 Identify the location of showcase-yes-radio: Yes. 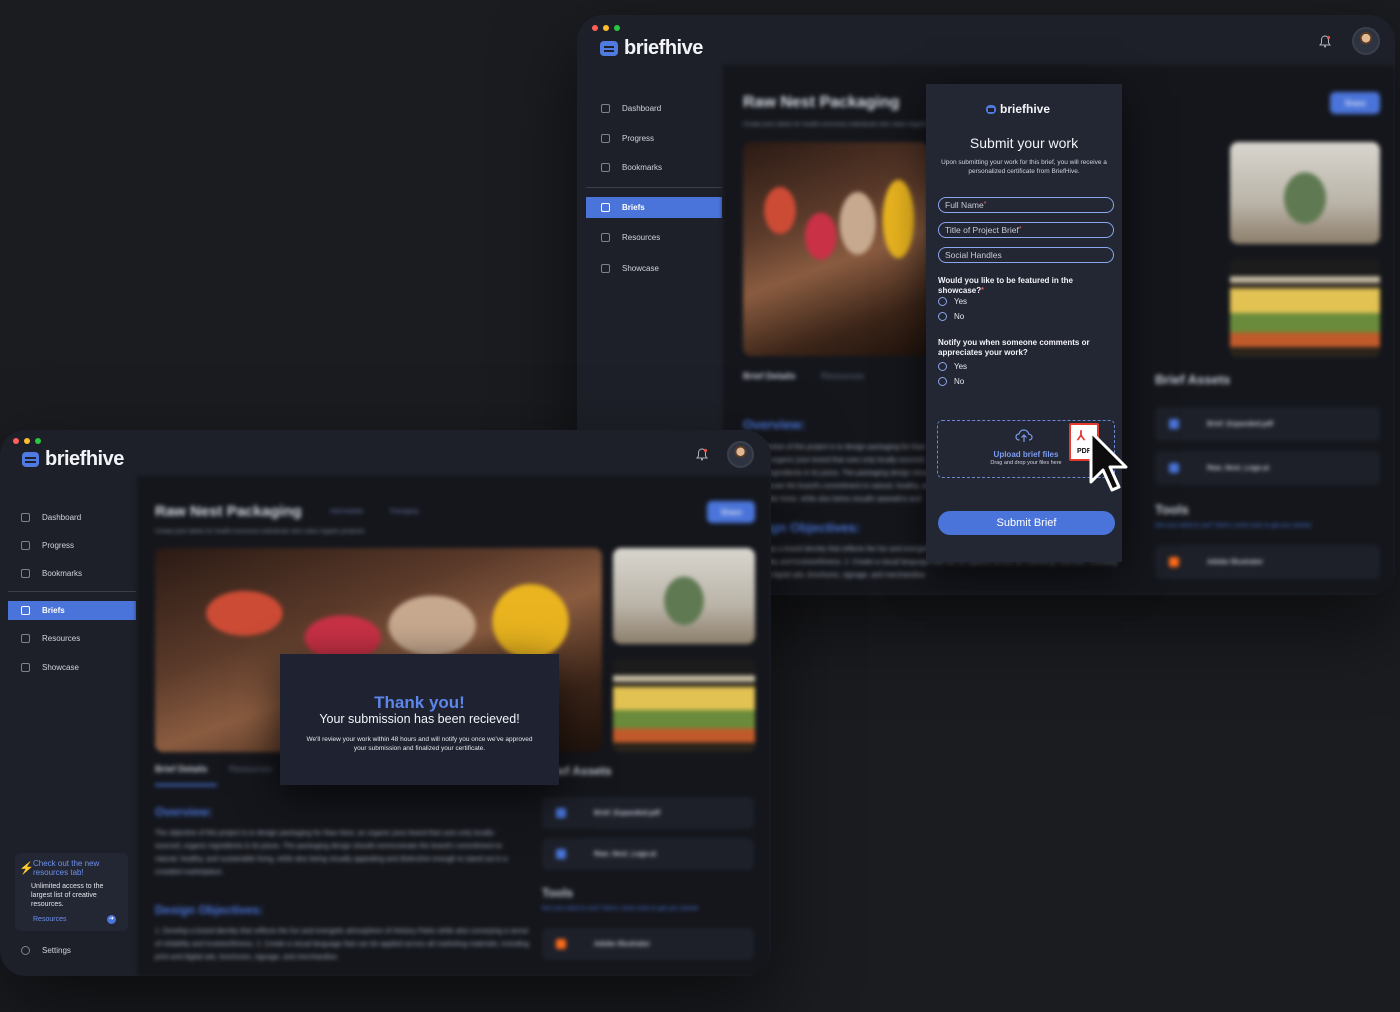
(952, 301).